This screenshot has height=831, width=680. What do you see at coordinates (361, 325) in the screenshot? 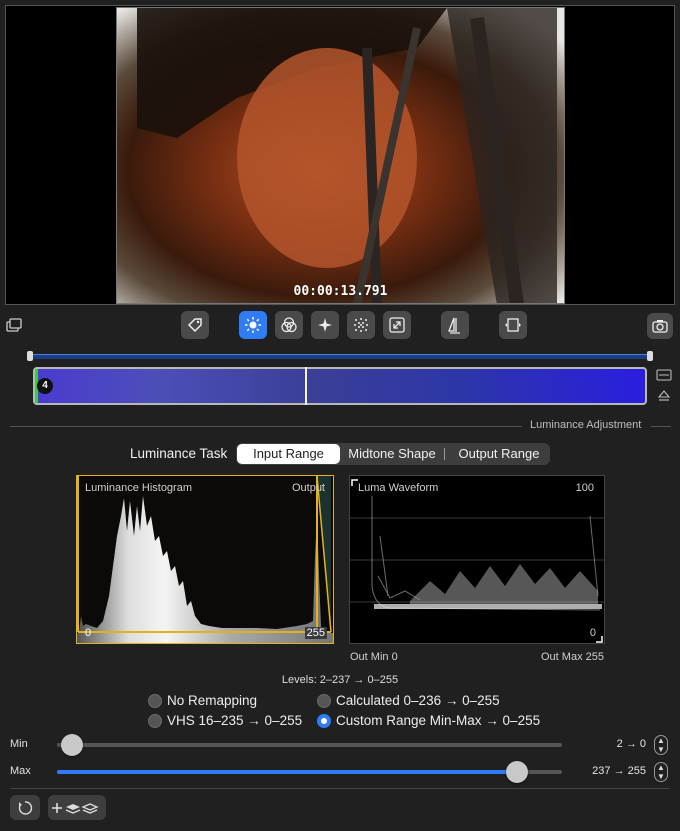
I see `noise-icon` at bounding box center [361, 325].